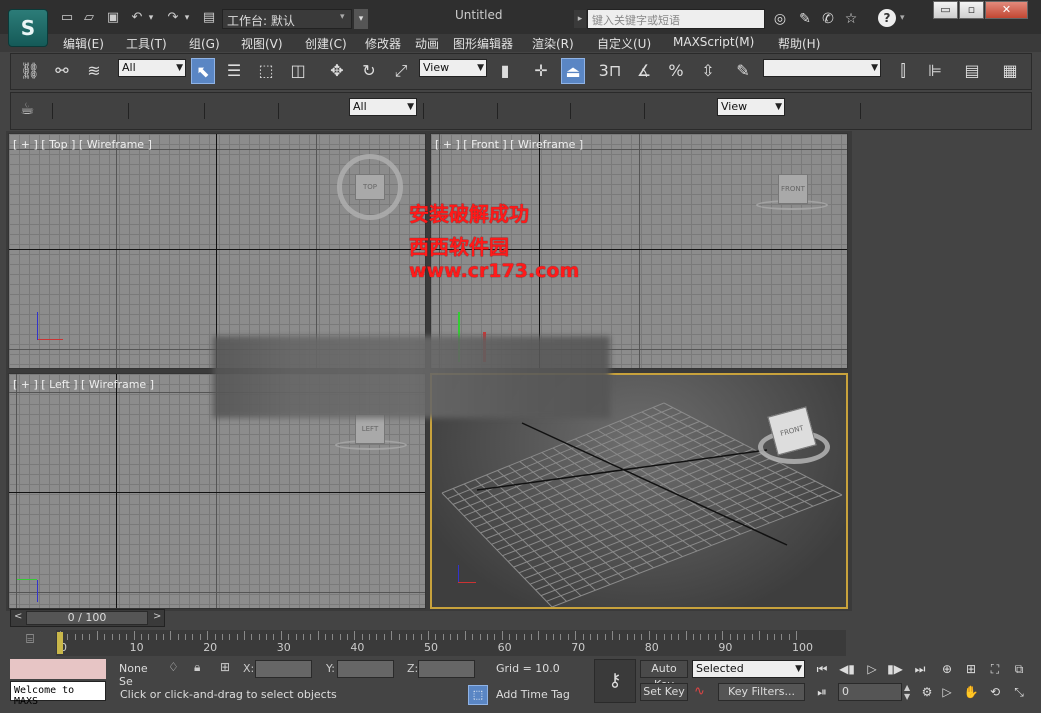 The height and width of the screenshot is (713, 1041). Describe the element at coordinates (58, 694) in the screenshot. I see `maxscript-listener: Welcome to MAXS` at that location.